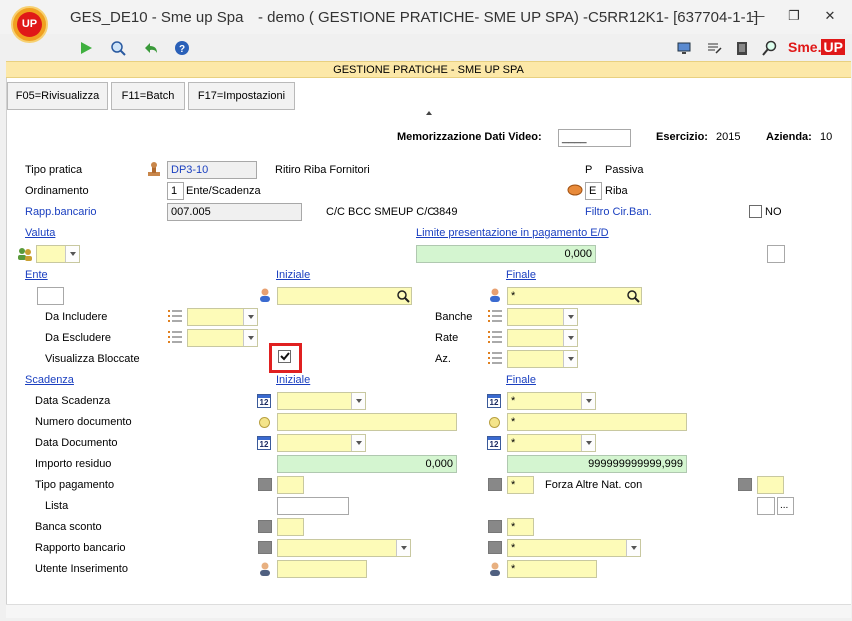  Describe the element at coordinates (293, 380) in the screenshot. I see `scadenza-iniziale-link: Iniziale` at that location.